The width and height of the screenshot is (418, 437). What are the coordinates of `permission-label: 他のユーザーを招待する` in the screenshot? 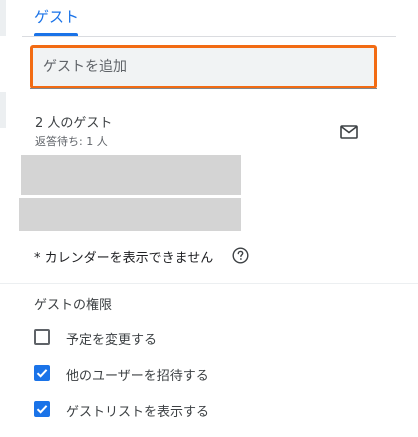 It's located at (137, 376).